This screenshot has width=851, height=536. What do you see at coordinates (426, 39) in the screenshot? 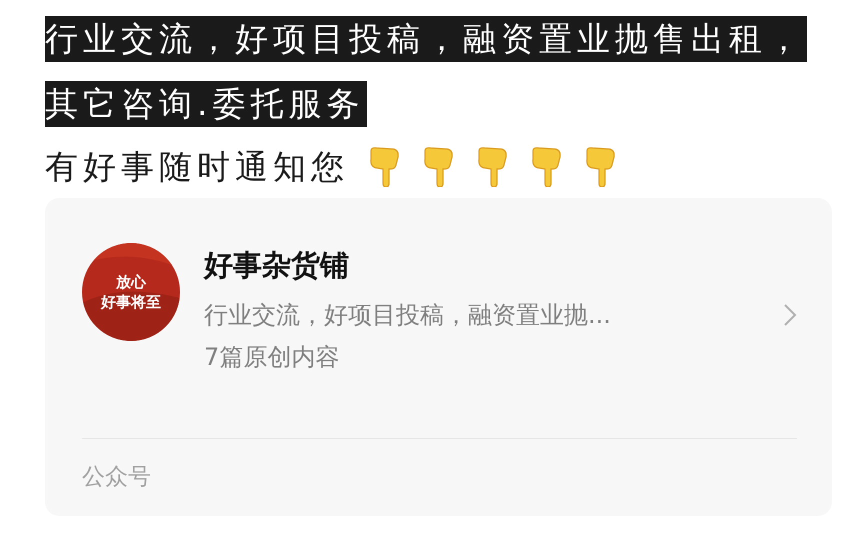
I see `highlighted-text: 行业交流，好项目投稿，融资置业抛售出租，` at bounding box center [426, 39].